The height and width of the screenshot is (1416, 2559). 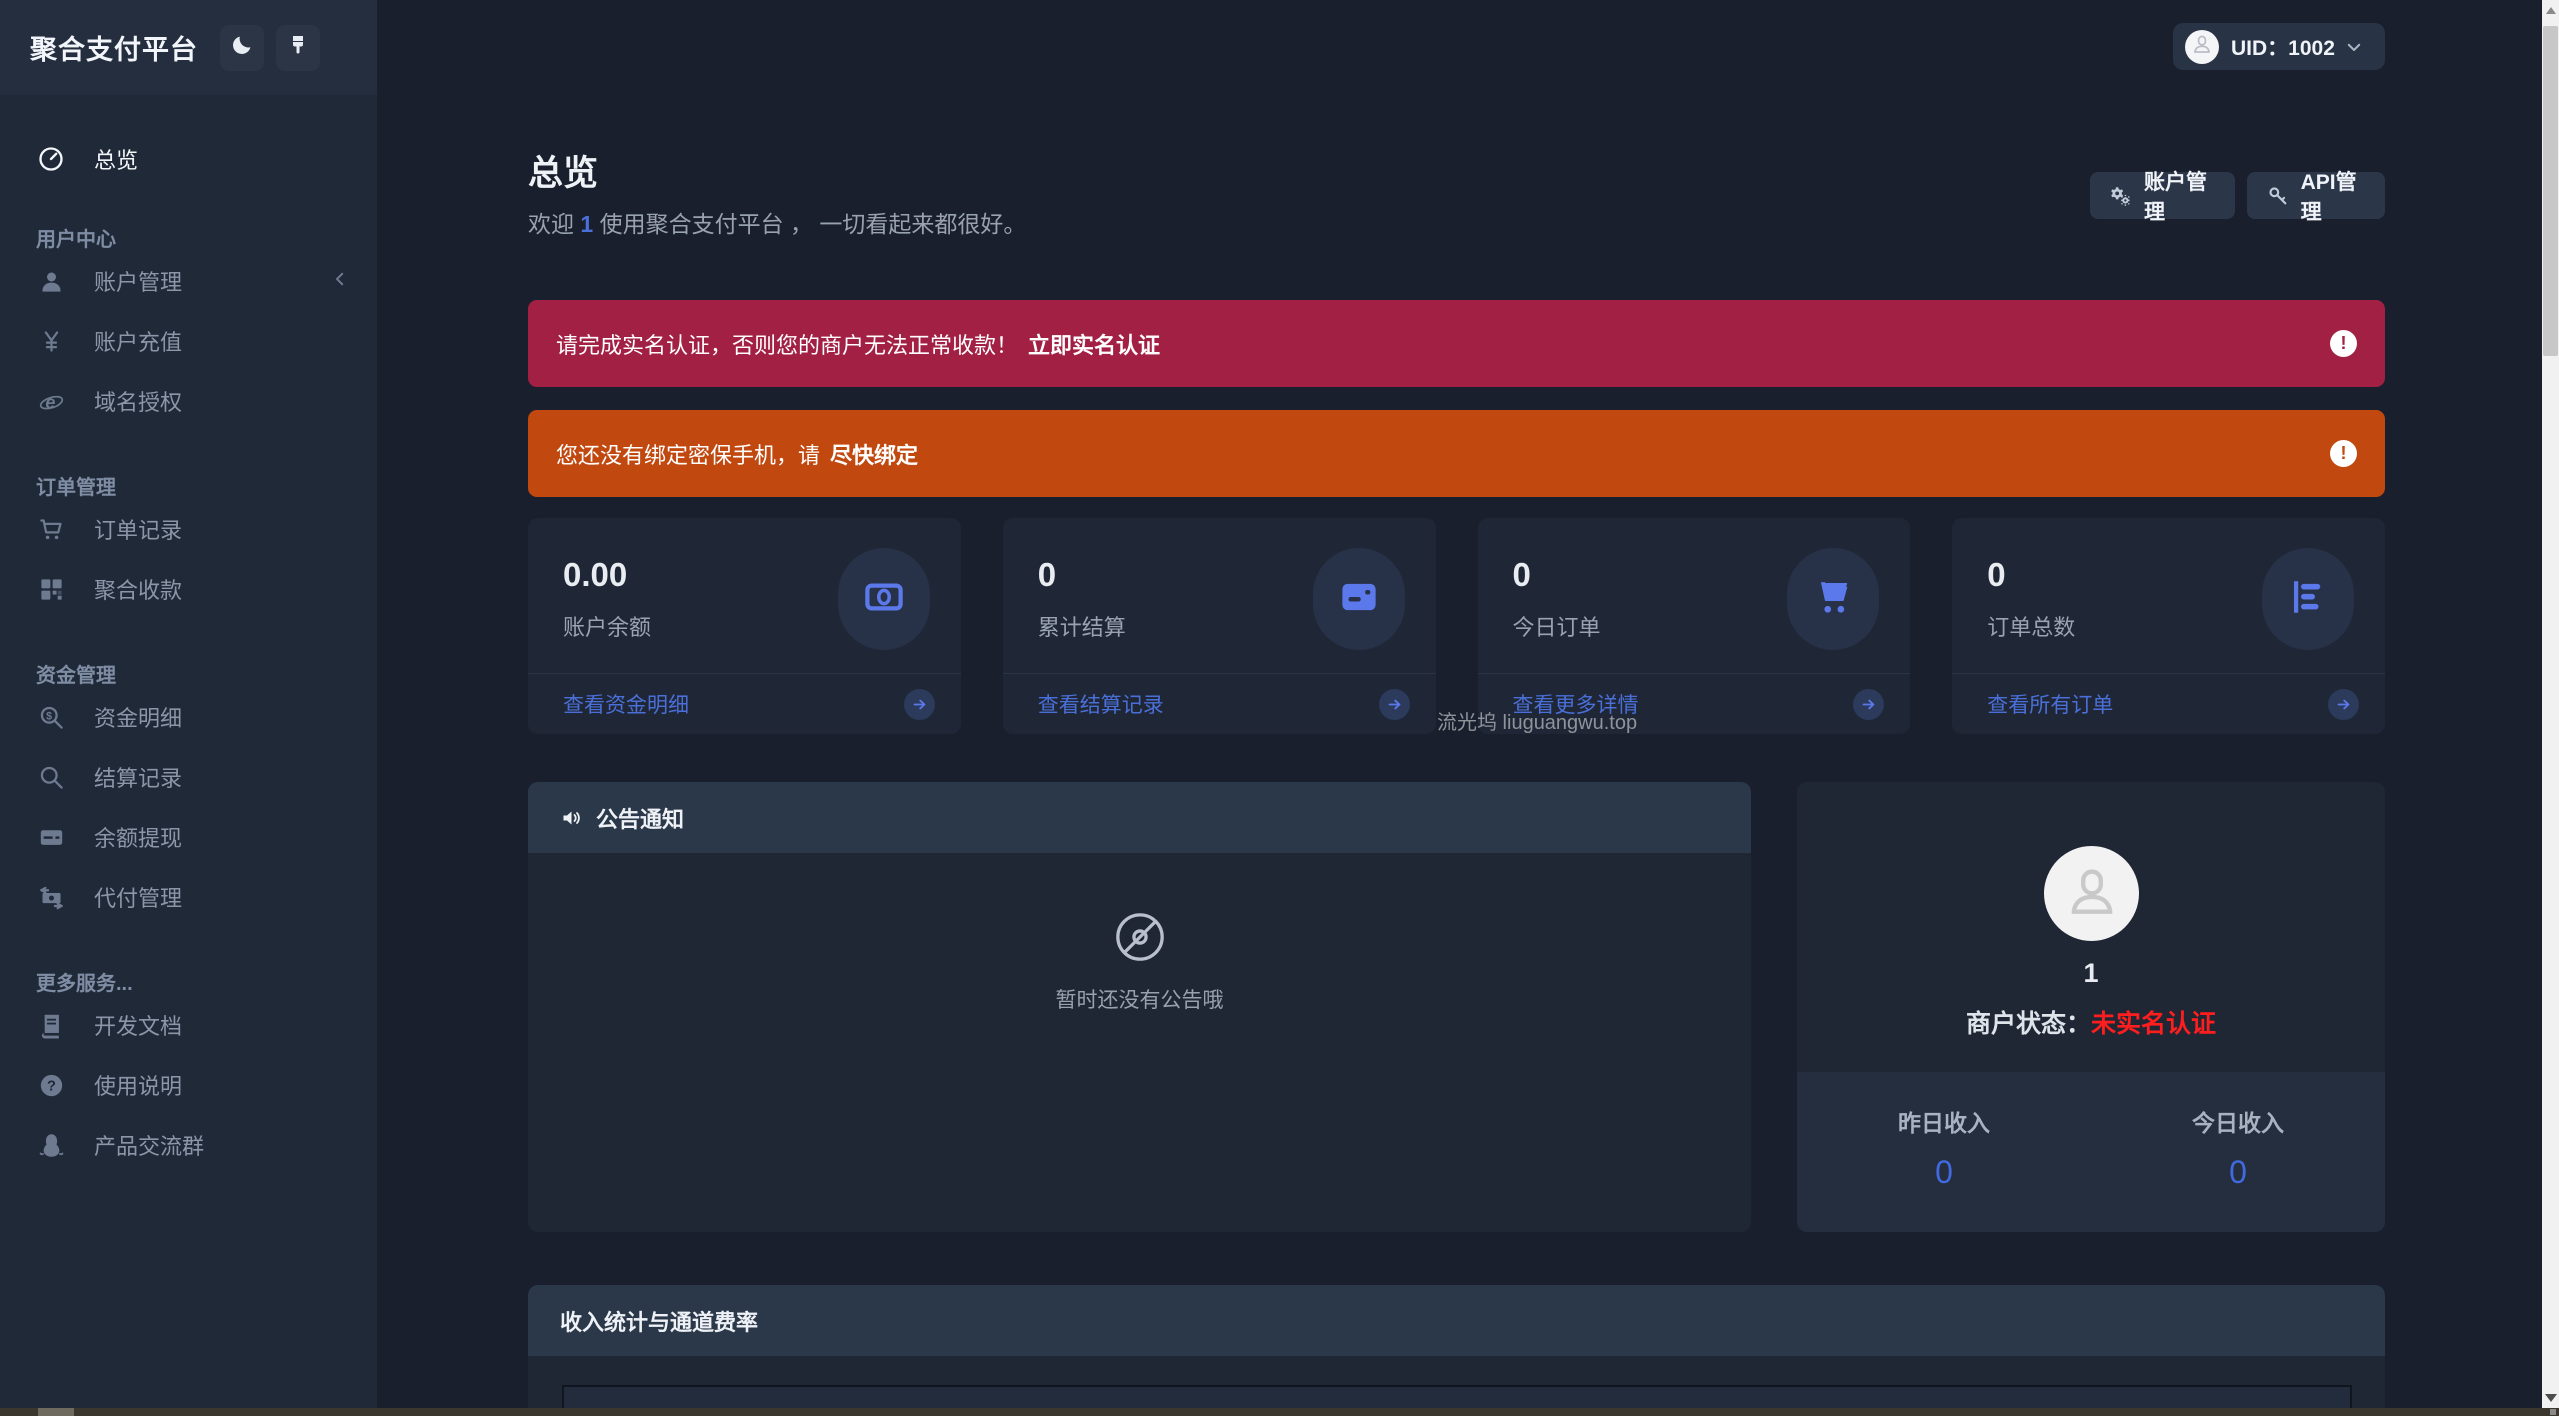 I want to click on notice-panel-title: 公告通知, so click(x=640, y=819).